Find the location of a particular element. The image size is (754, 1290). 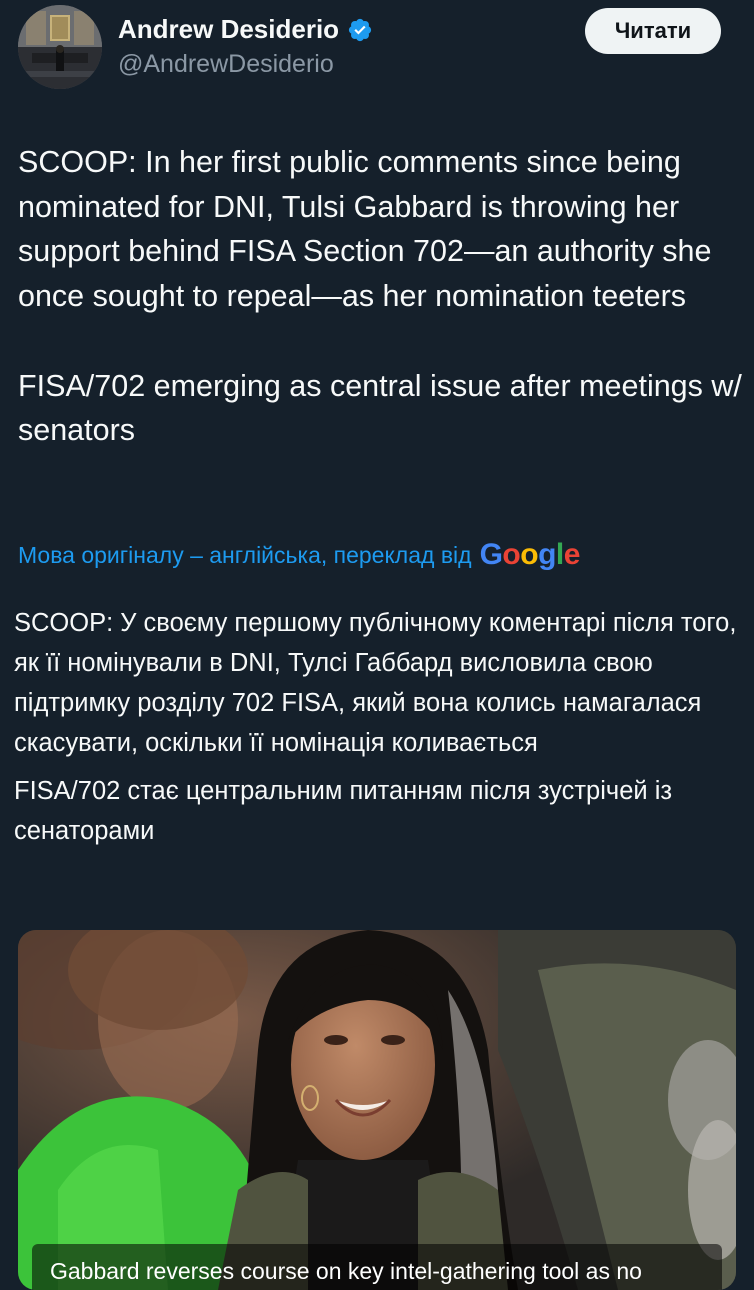

author-name: Andrew Desiderio is located at coordinates (228, 29).